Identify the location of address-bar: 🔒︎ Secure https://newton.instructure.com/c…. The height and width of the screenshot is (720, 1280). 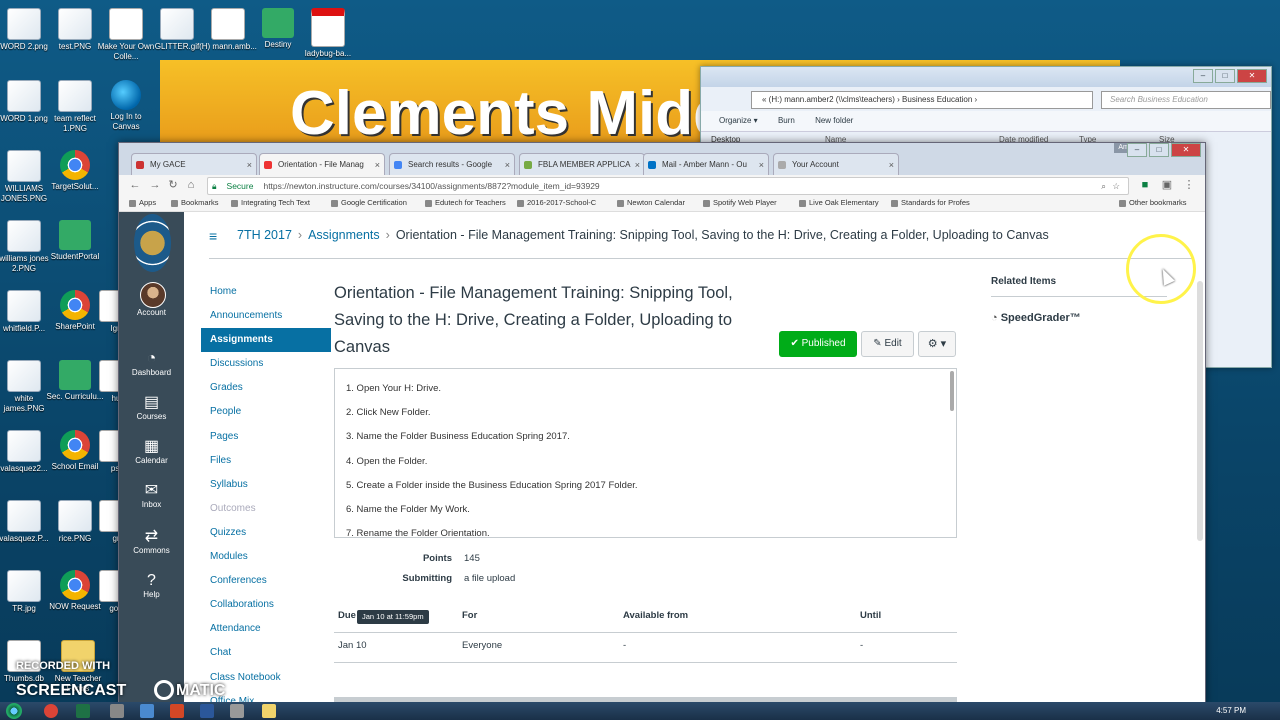
(668, 186).